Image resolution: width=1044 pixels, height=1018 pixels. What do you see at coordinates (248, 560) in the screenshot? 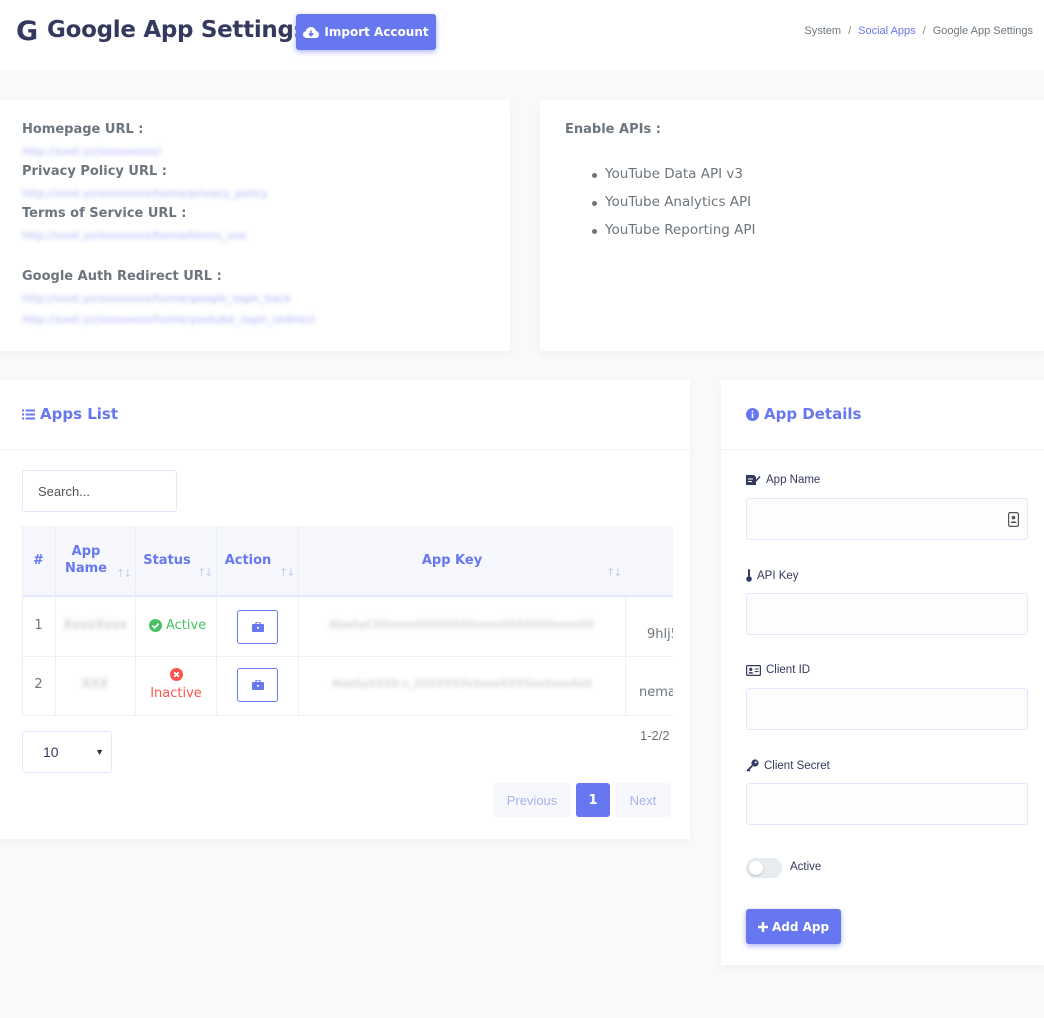
I see `col-header-action: Action` at bounding box center [248, 560].